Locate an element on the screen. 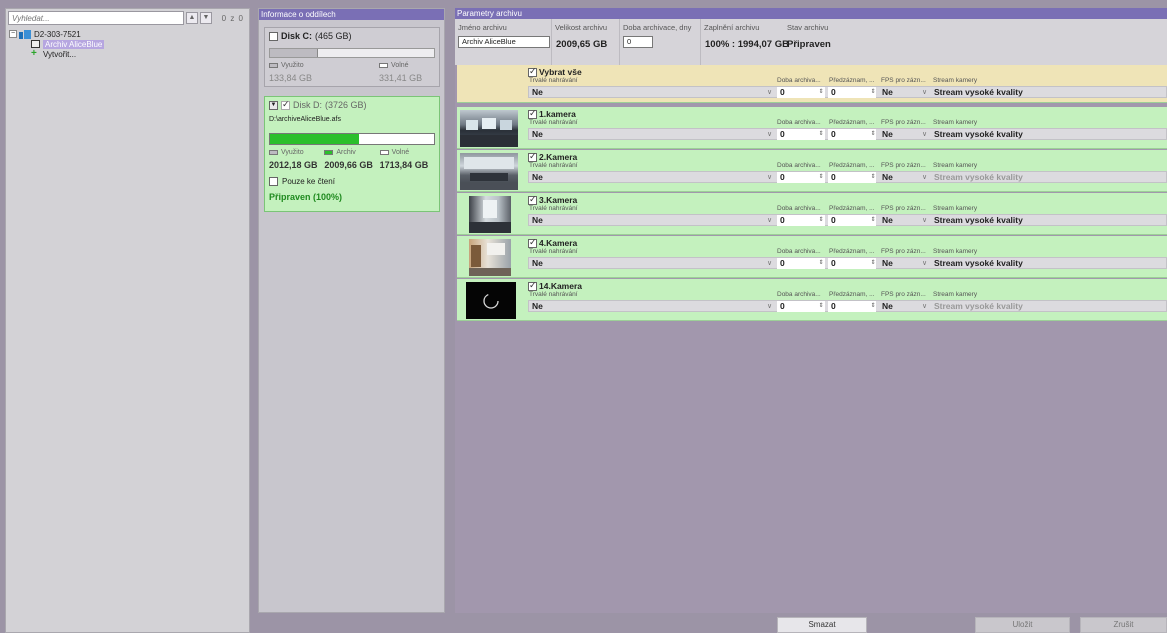 Image resolution: width=1167 pixels, height=633 pixels. save-button: Uložit is located at coordinates (1022, 625).